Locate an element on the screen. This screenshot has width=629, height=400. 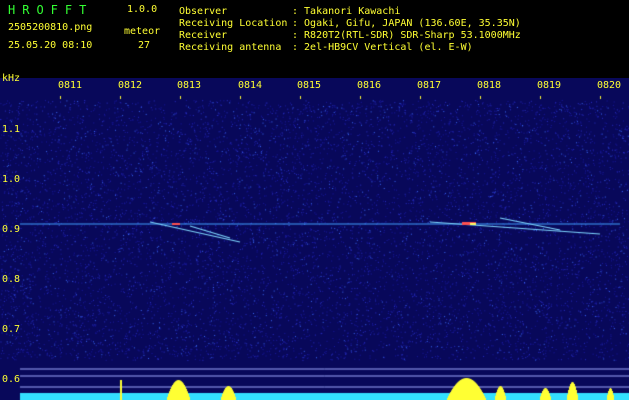
time-label-0819: 0819 is located at coordinates (549, 85).